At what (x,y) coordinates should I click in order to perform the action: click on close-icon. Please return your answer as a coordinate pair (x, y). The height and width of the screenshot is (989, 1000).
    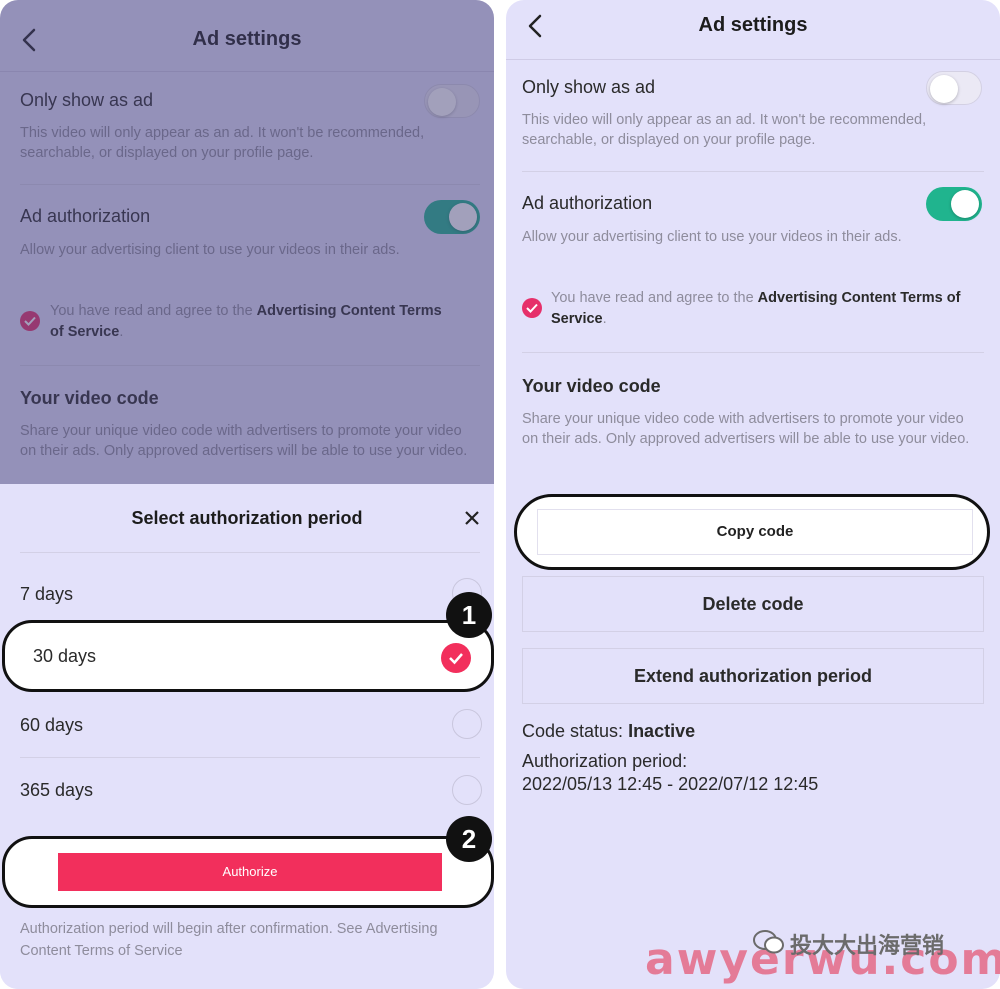
    Looking at the image, I should click on (472, 518).